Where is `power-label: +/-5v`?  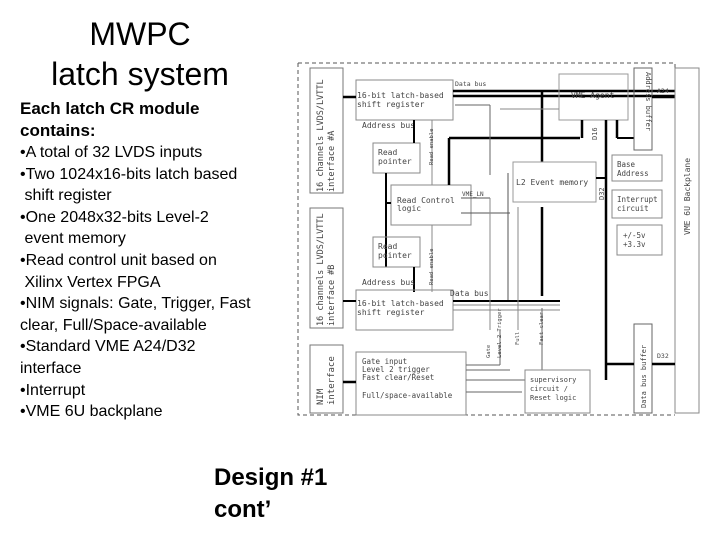 power-label: +/-5v is located at coordinates (634, 235).